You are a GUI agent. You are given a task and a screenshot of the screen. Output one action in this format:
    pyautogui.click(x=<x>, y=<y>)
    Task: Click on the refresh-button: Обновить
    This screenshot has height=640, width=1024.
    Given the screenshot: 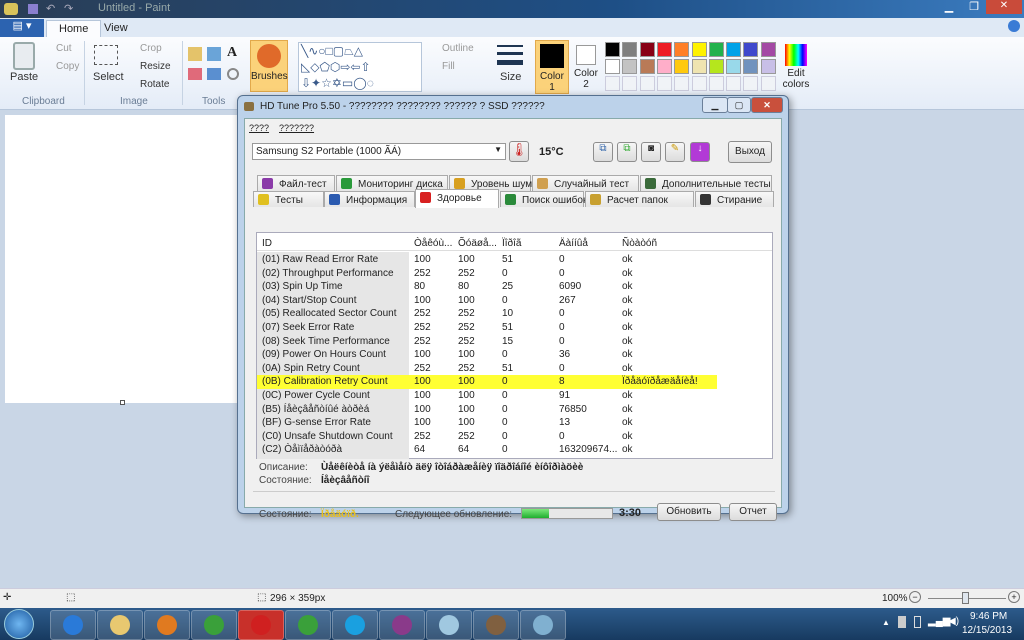 What is the action you would take?
    pyautogui.click(x=689, y=512)
    